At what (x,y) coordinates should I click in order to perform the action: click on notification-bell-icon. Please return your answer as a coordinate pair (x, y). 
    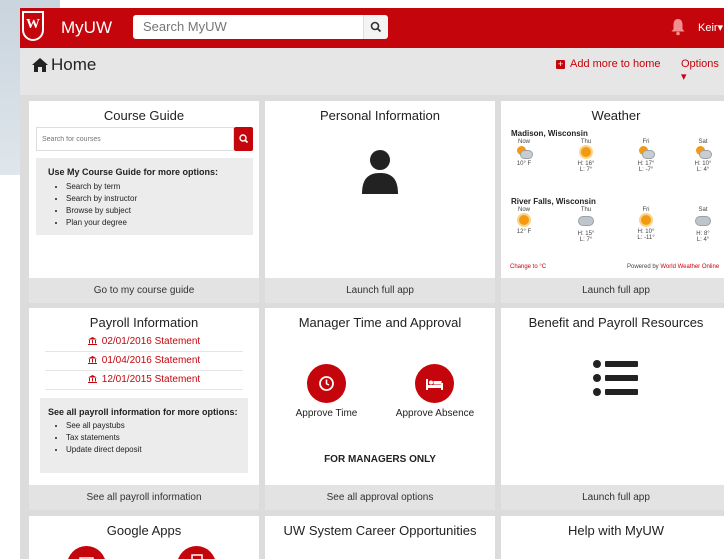
    Looking at the image, I should click on (678, 27).